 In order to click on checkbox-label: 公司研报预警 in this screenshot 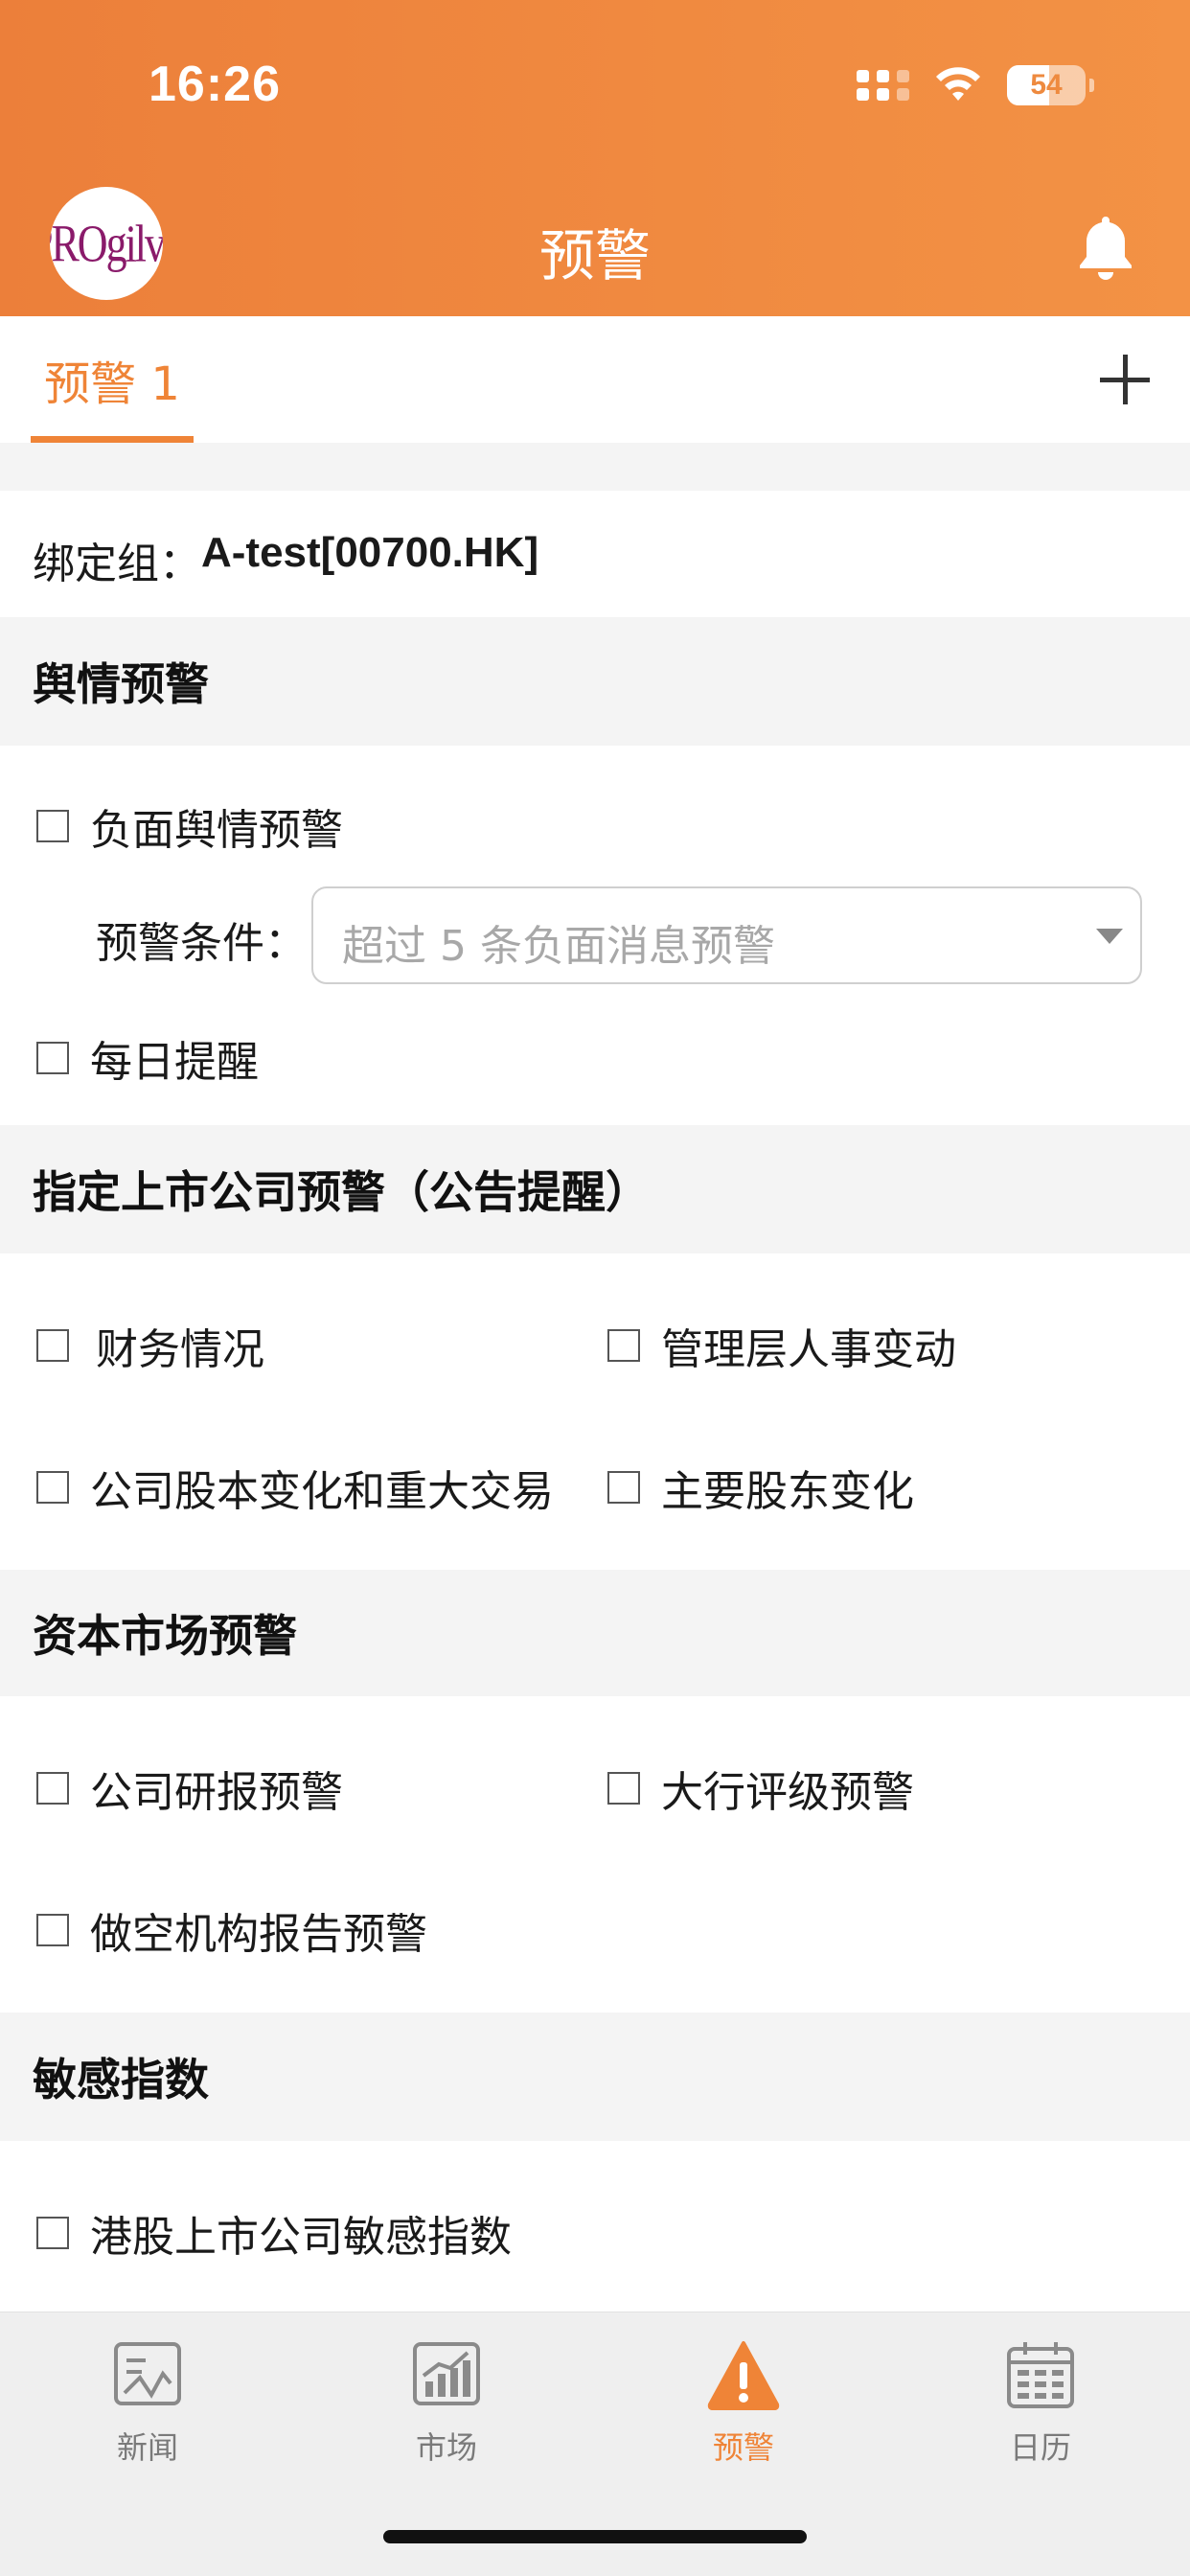, I will do `click(217, 1792)`.